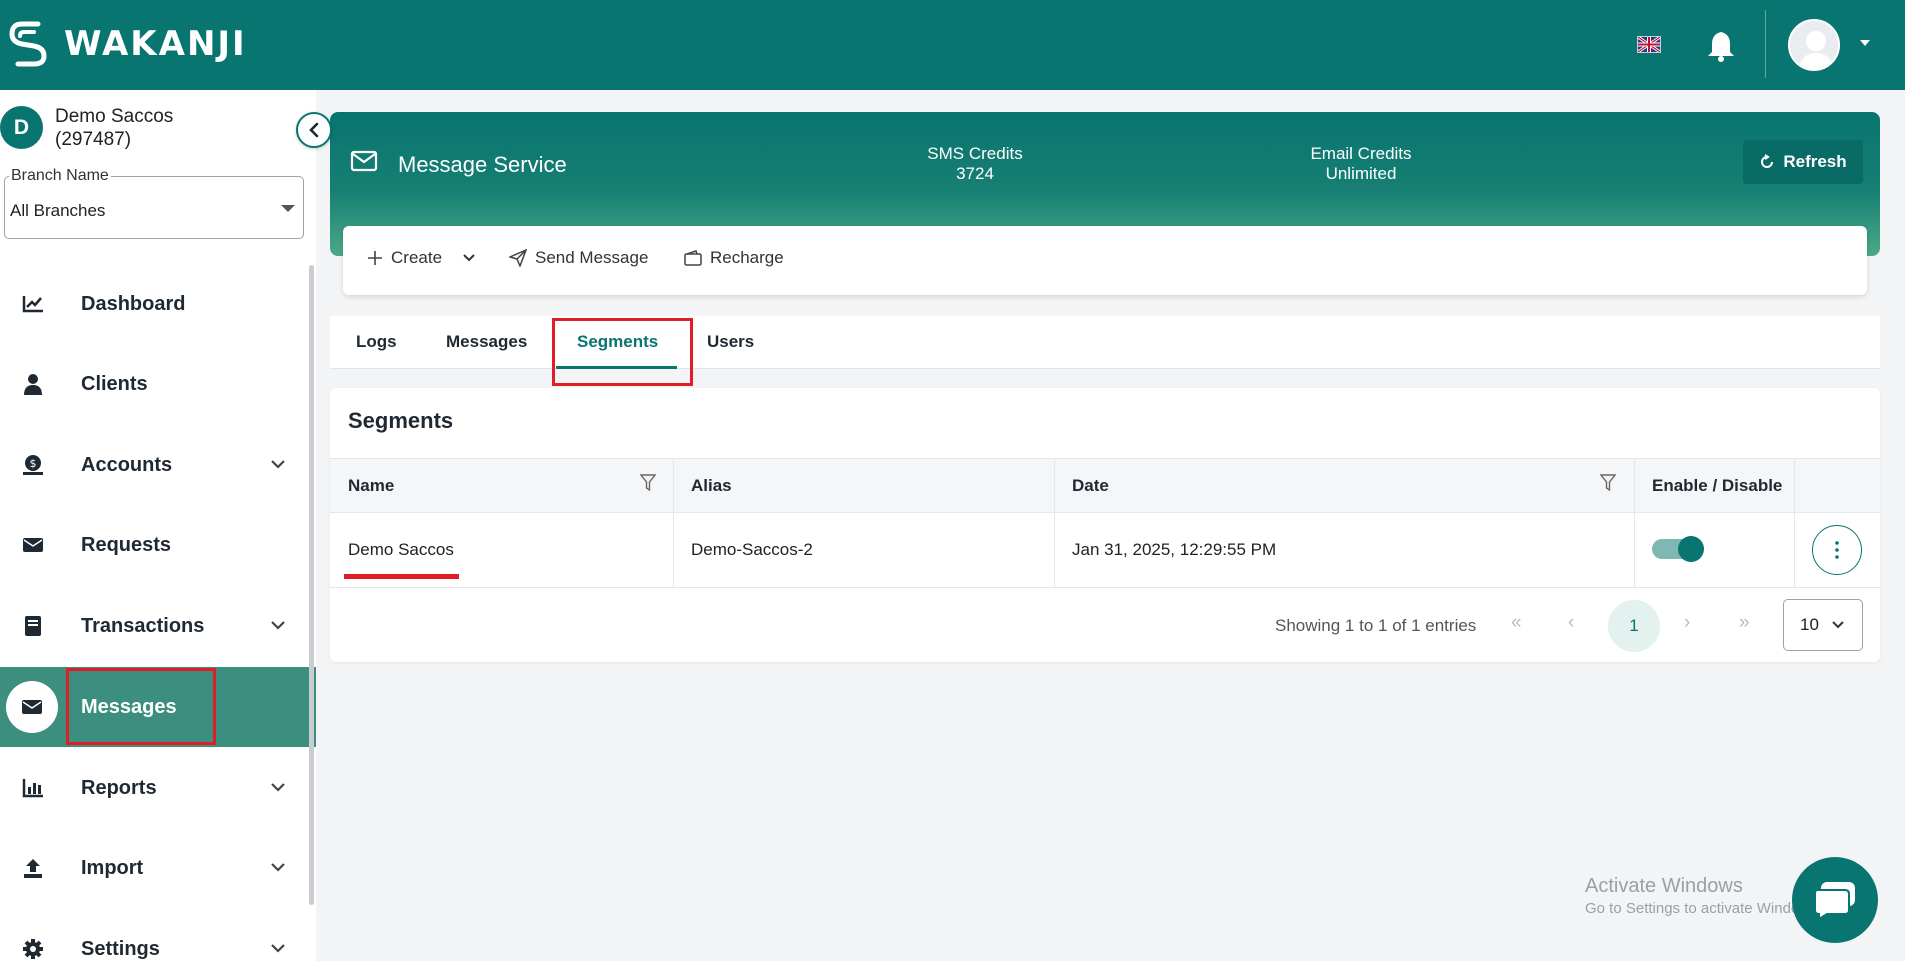 This screenshot has height=961, width=1905. What do you see at coordinates (158, 788) in the screenshot?
I see `sidebar-item-reports: Reports` at bounding box center [158, 788].